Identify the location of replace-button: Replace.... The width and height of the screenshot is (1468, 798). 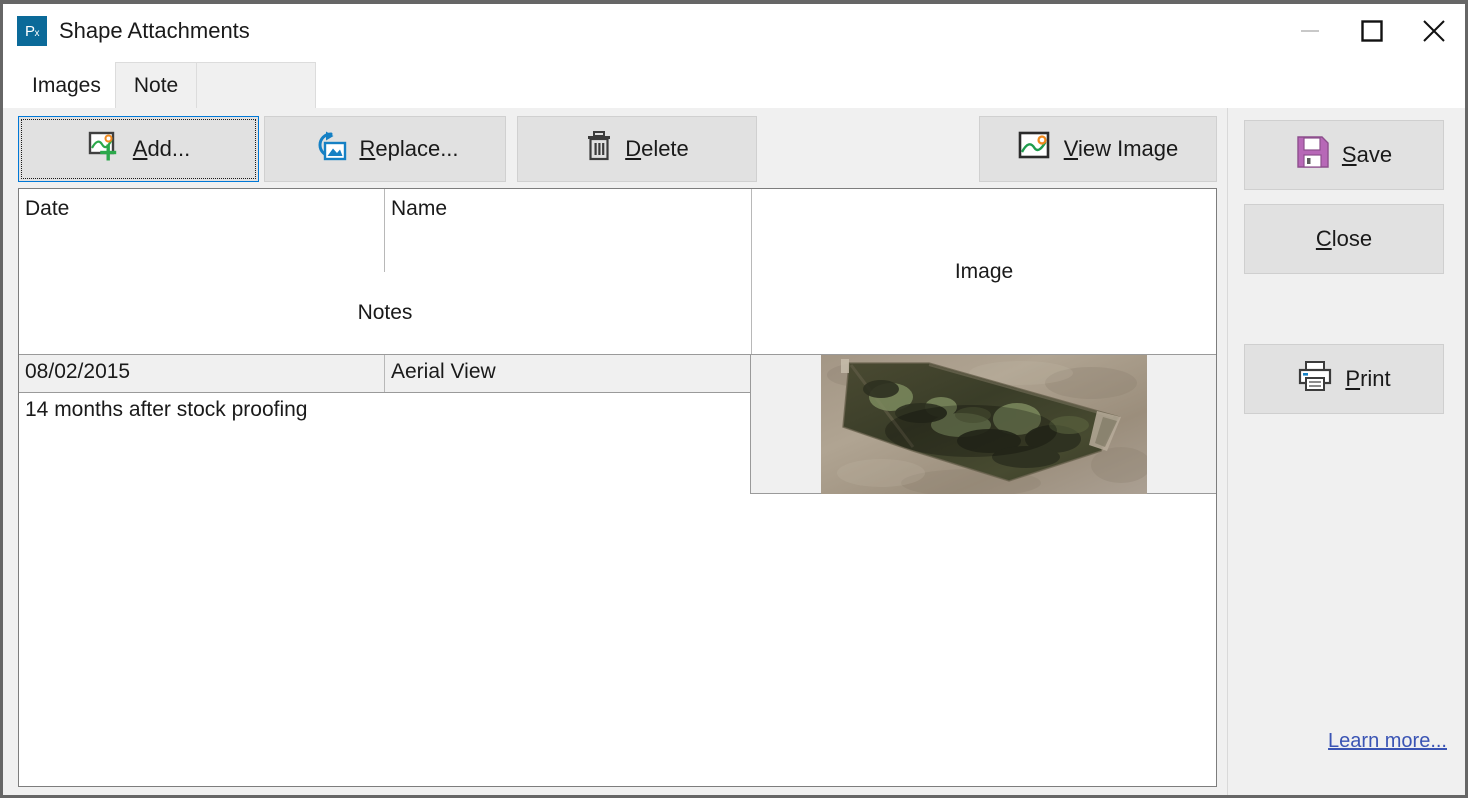
(385, 149).